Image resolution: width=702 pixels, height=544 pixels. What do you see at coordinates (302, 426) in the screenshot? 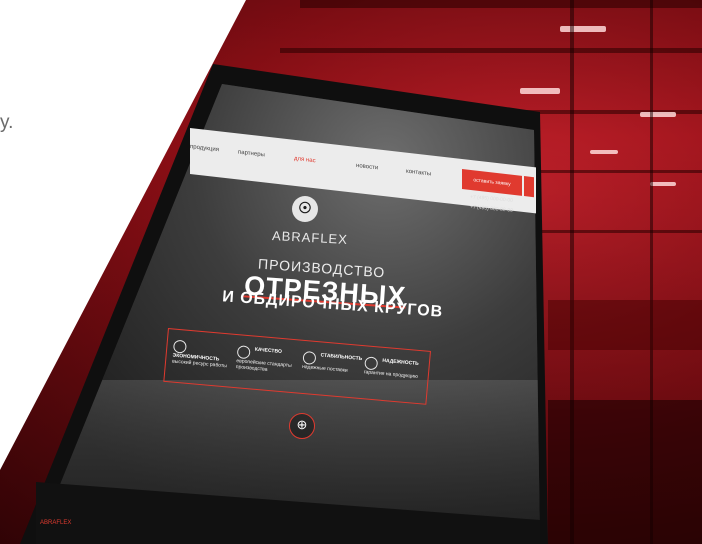
I see `scroll-down-button: ⊕` at bounding box center [302, 426].